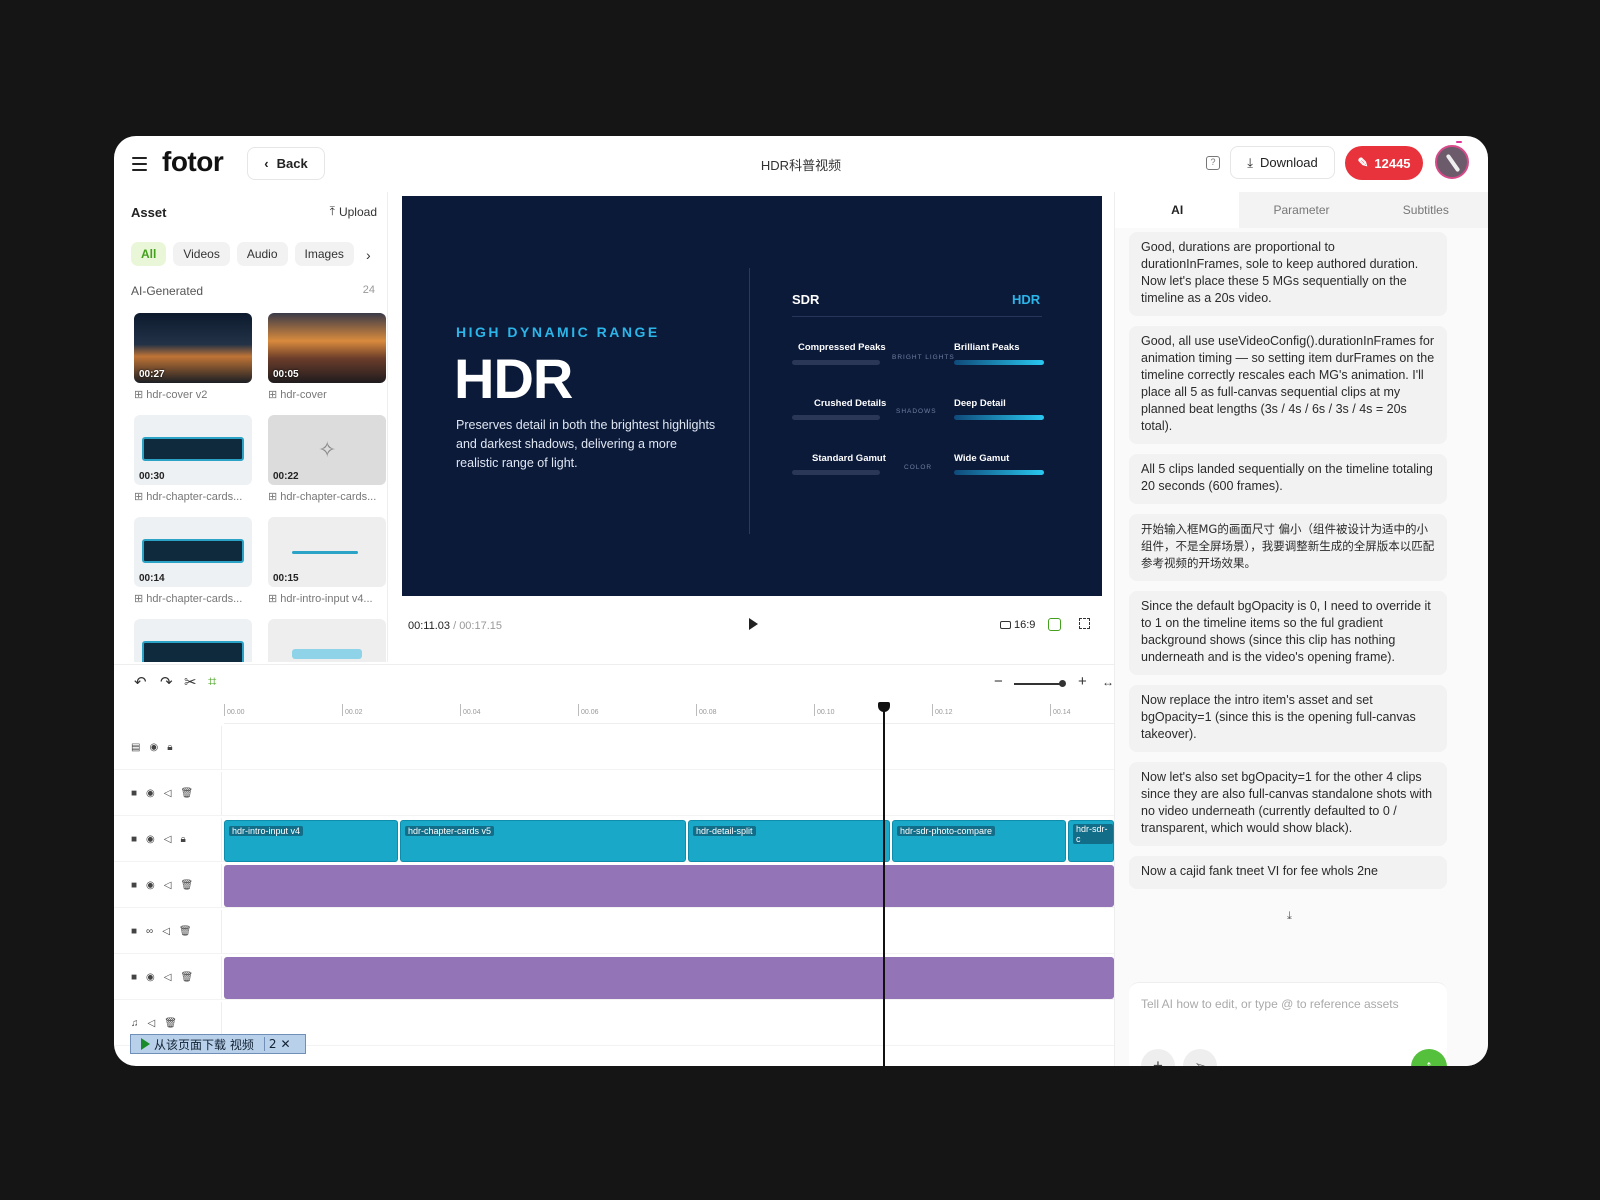 Image resolution: width=1600 pixels, height=1200 pixels. I want to click on preview-title: HDR, so click(513, 378).